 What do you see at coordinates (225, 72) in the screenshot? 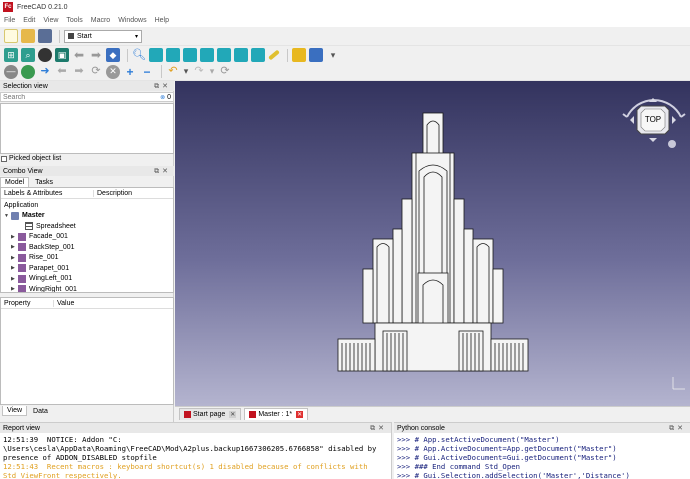
I see `recompute-icon: ⟳` at bounding box center [225, 72].